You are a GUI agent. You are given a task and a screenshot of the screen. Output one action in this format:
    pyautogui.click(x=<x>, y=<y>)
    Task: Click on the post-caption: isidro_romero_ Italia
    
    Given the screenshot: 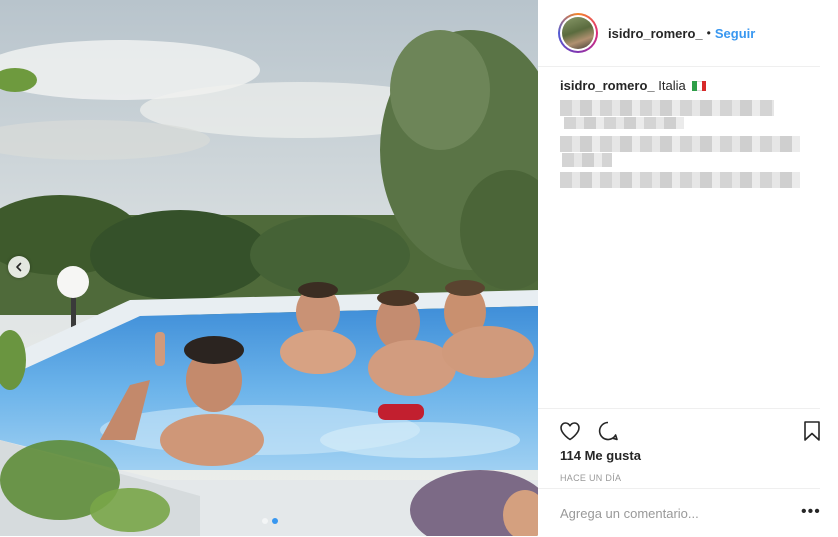 What is the action you would take?
    pyautogui.click(x=690, y=85)
    